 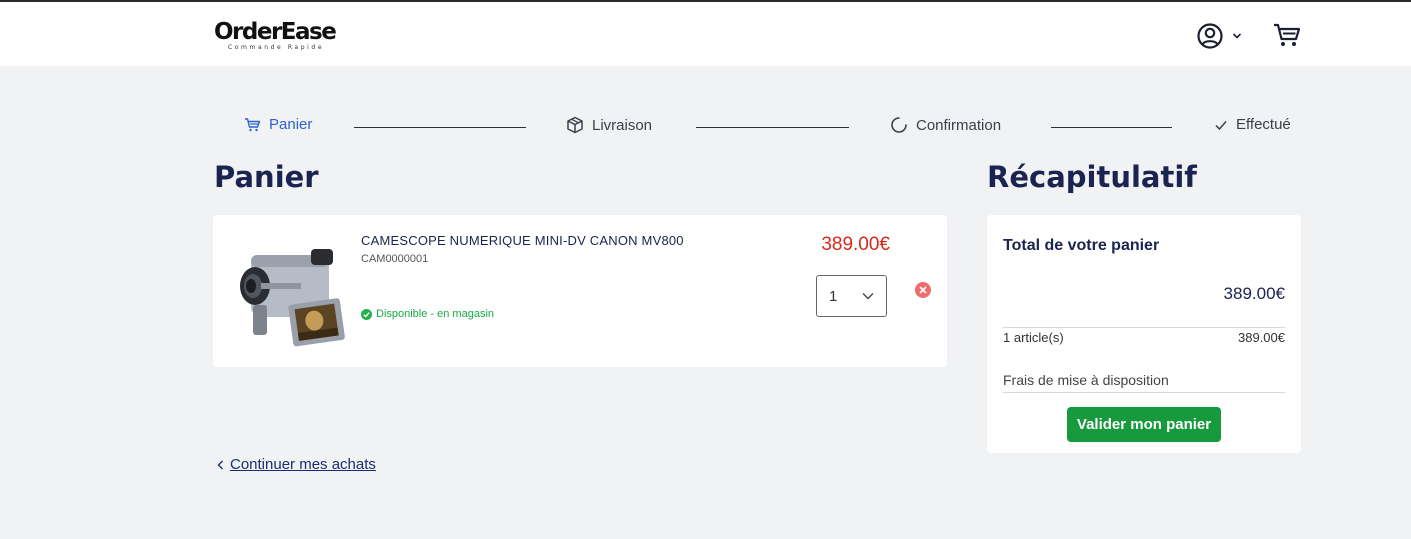 I want to click on summary-heading: Récapitulatif, so click(x=1092, y=177).